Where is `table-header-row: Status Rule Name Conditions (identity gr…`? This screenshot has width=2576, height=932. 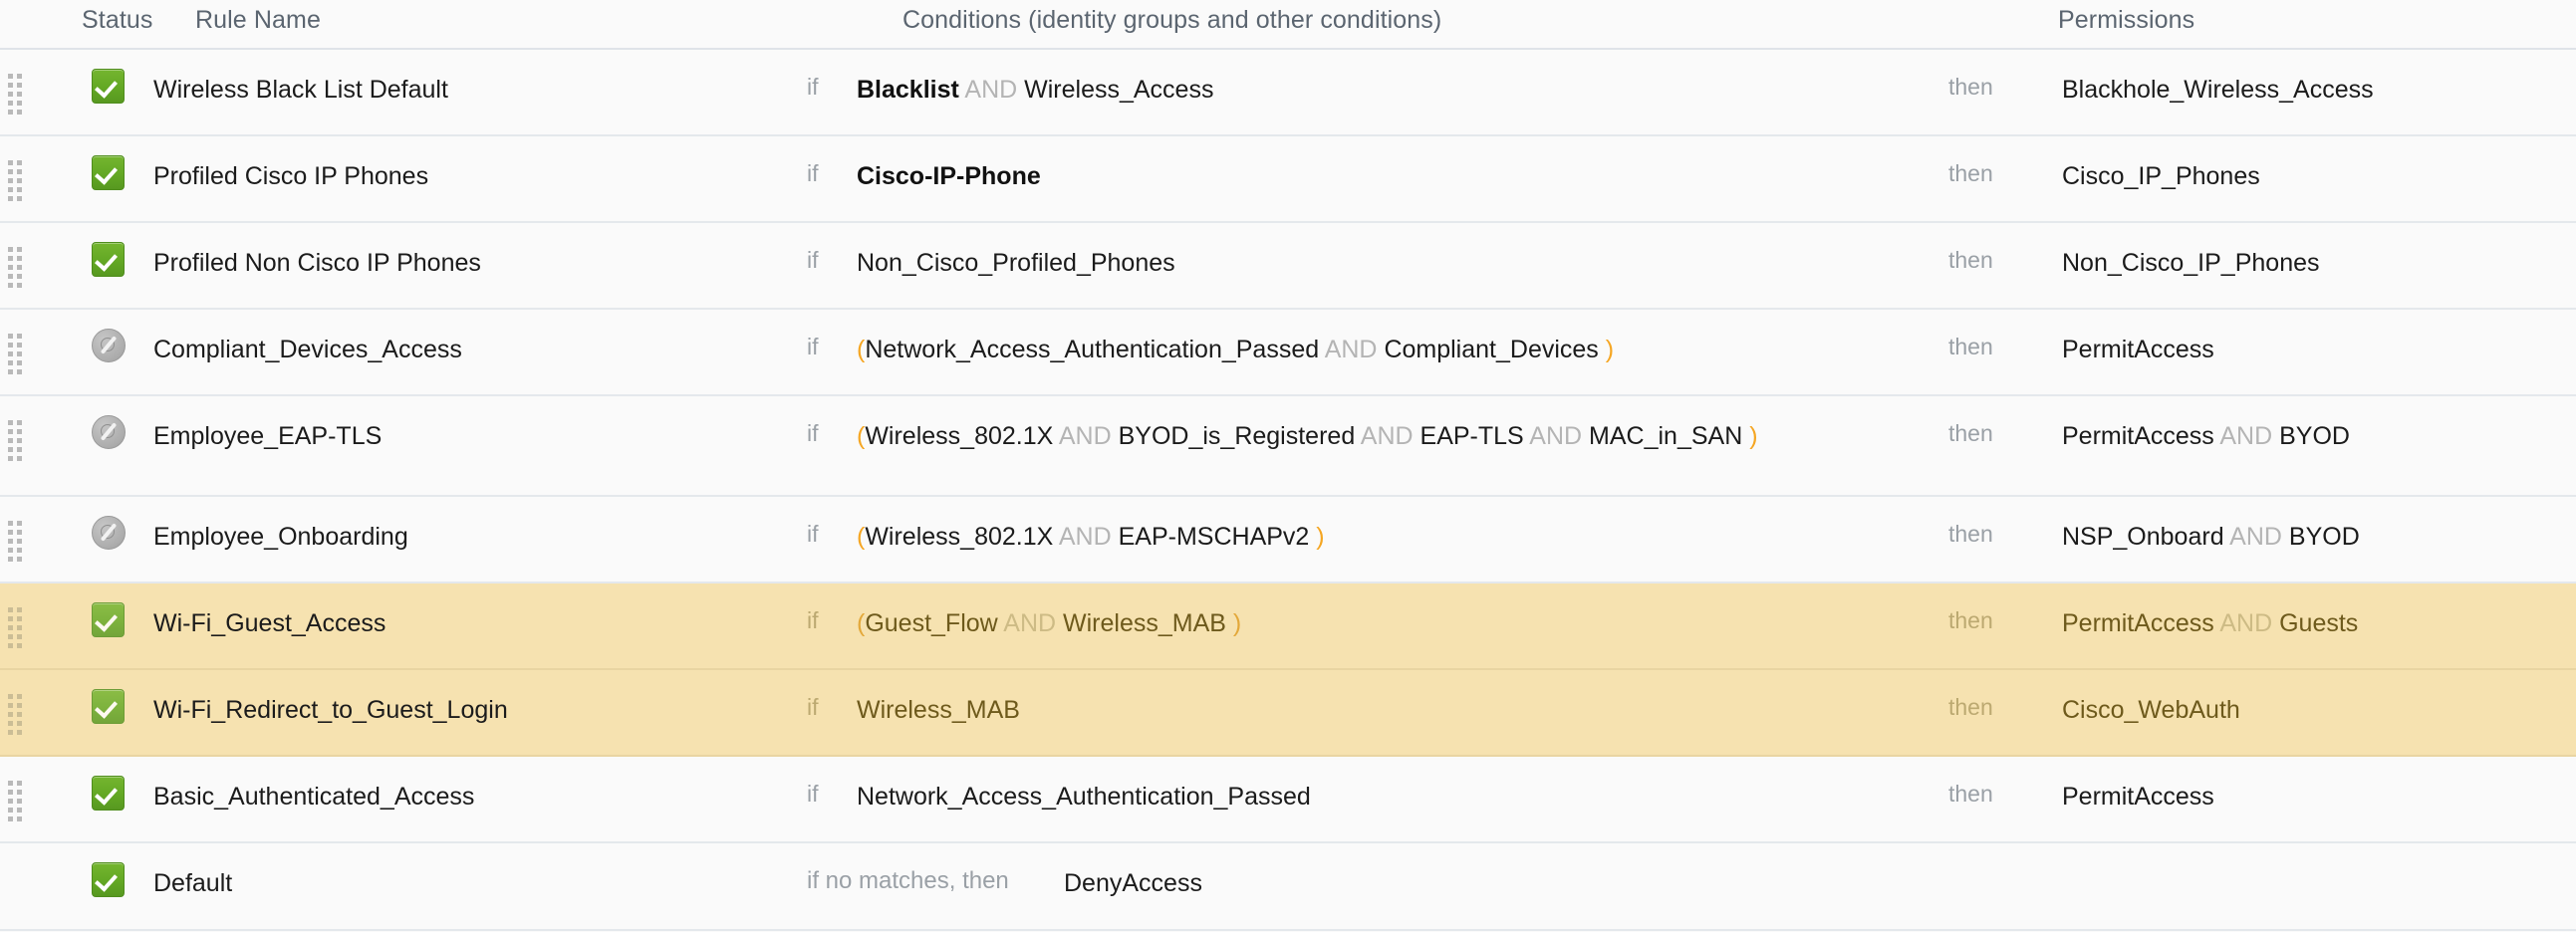 table-header-row: Status Rule Name Conditions (identity gr… is located at coordinates (1288, 25).